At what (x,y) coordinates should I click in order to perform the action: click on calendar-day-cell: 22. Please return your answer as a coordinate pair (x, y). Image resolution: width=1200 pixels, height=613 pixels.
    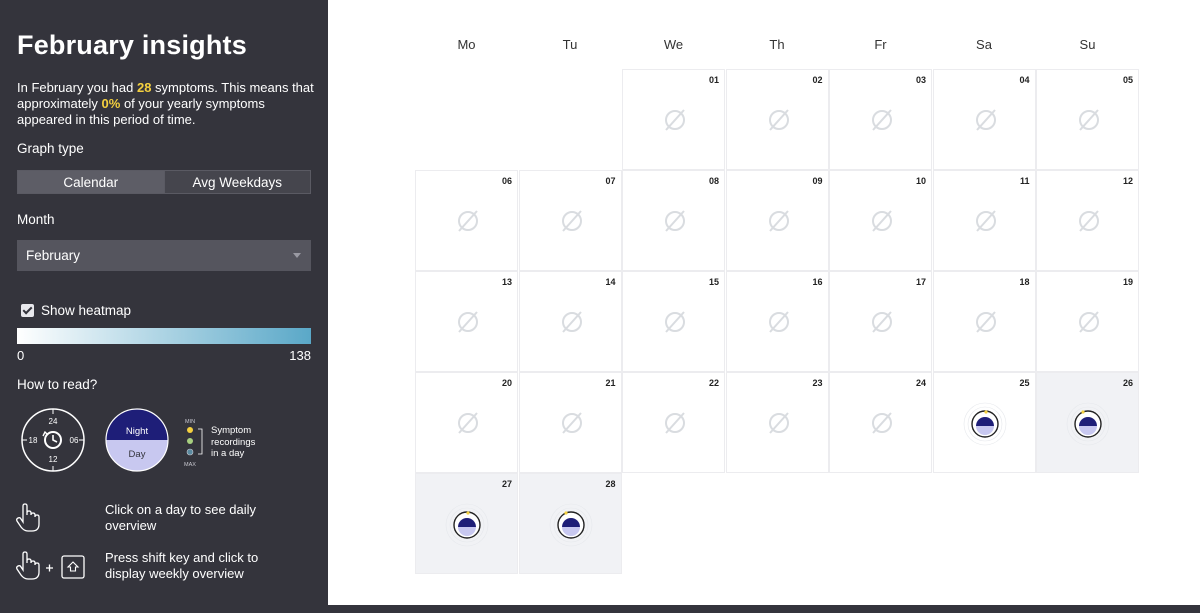
    Looking at the image, I should click on (673, 422).